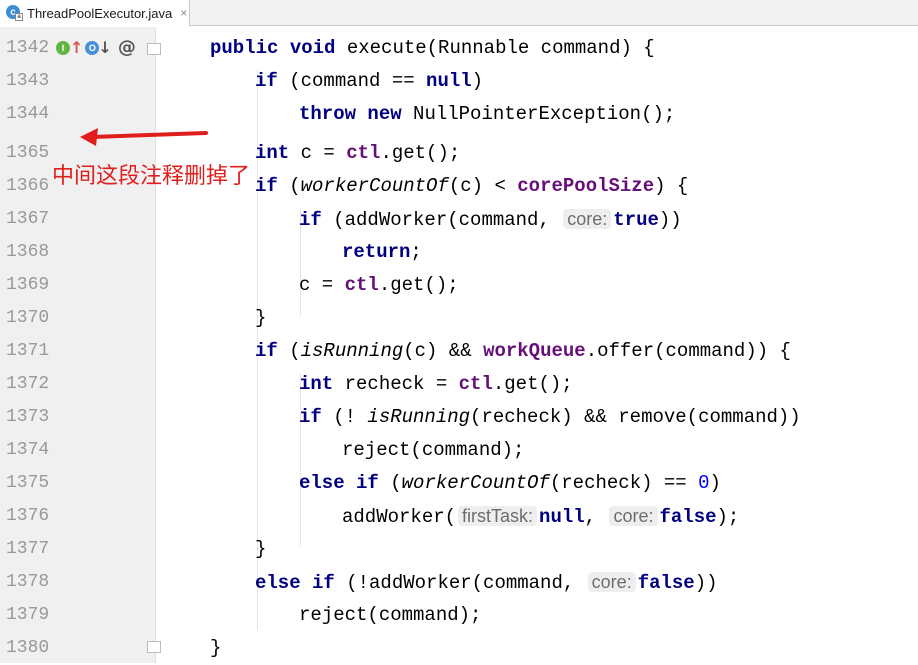 The width and height of the screenshot is (918, 665). What do you see at coordinates (704, 483) in the screenshot?
I see `code-token: 0` at bounding box center [704, 483].